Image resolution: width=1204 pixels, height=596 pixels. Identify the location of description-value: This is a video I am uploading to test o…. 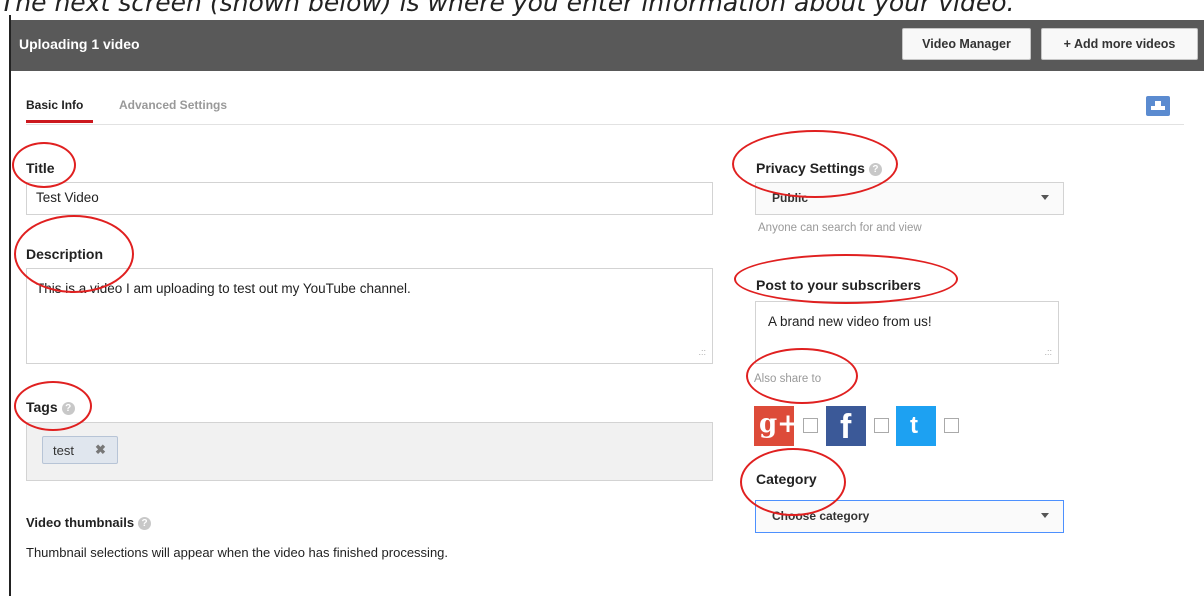
(223, 288).